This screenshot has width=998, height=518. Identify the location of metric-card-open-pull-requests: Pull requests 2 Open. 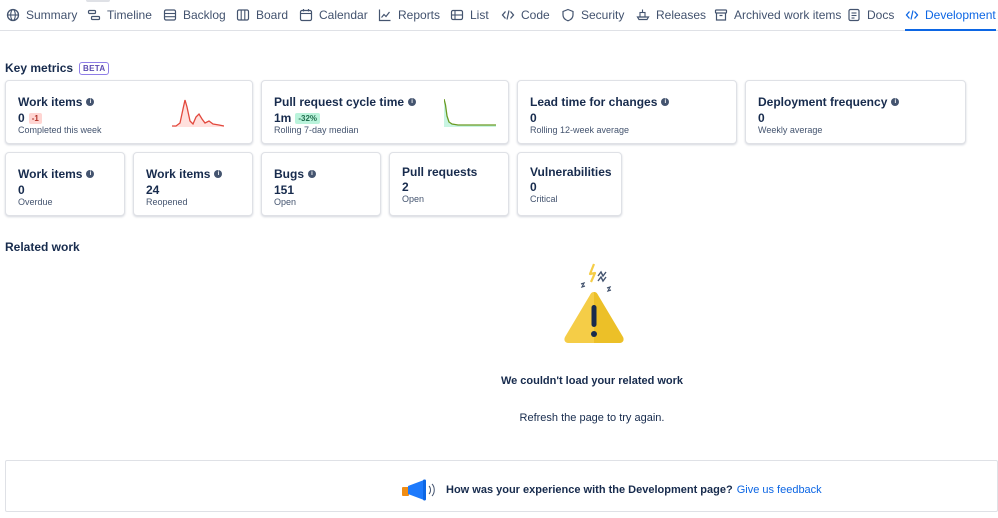
(449, 184).